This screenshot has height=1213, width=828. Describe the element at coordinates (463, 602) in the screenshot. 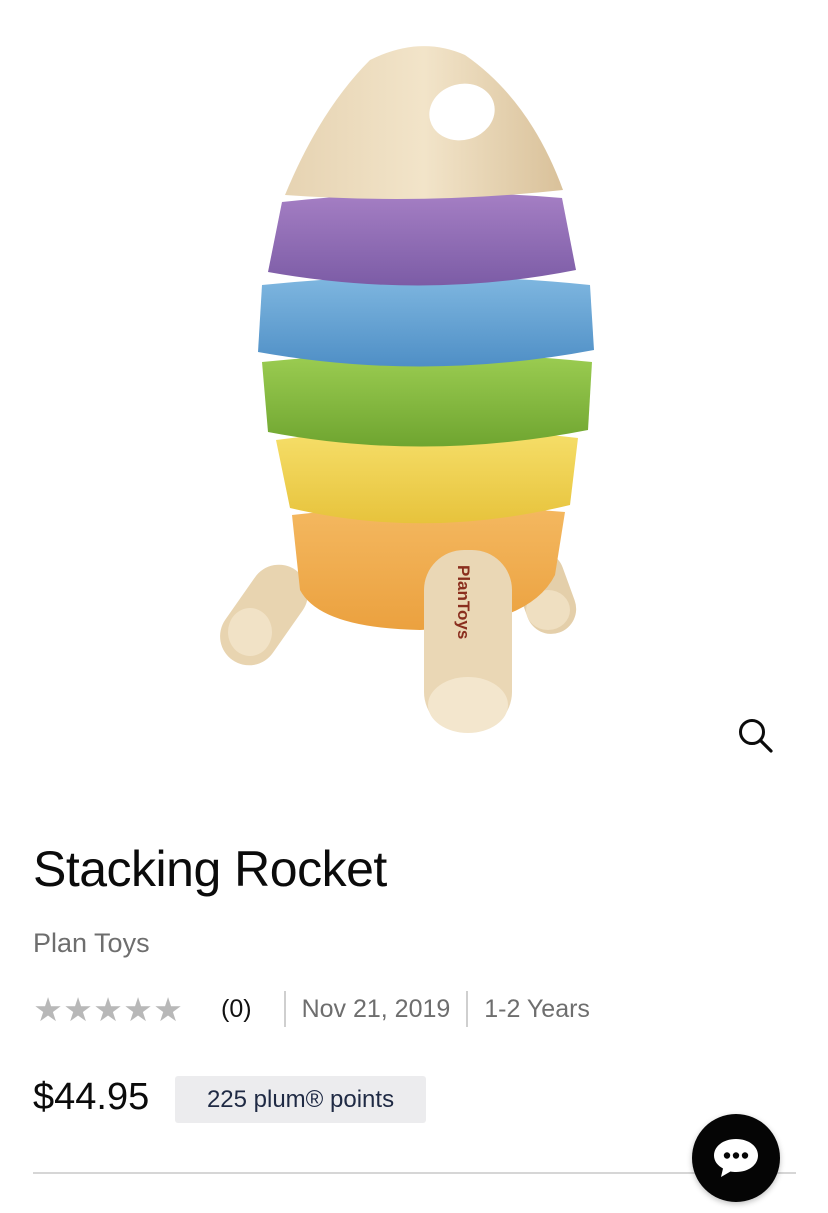

I see `svg-text: PlanToys` at that location.